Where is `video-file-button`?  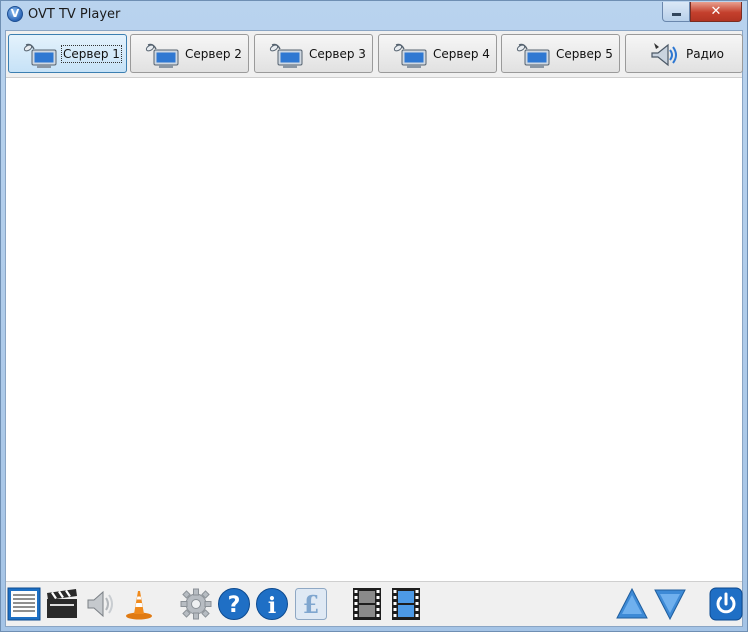
video-file-button is located at coordinates (406, 604).